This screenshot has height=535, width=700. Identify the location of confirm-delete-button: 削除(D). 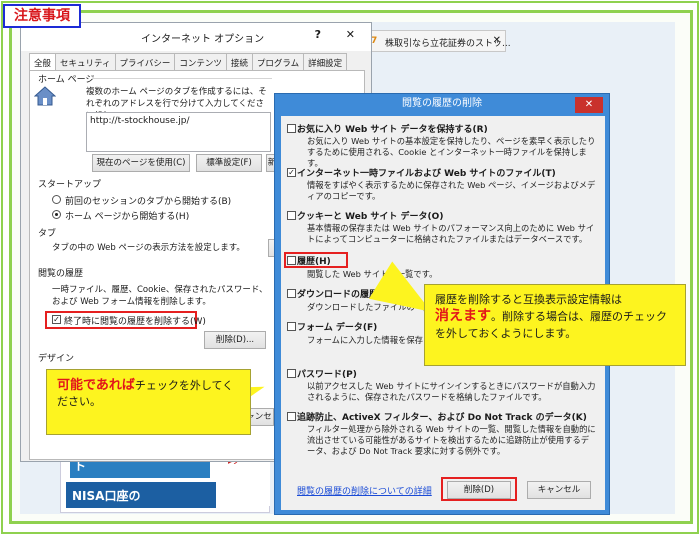
(479, 490).